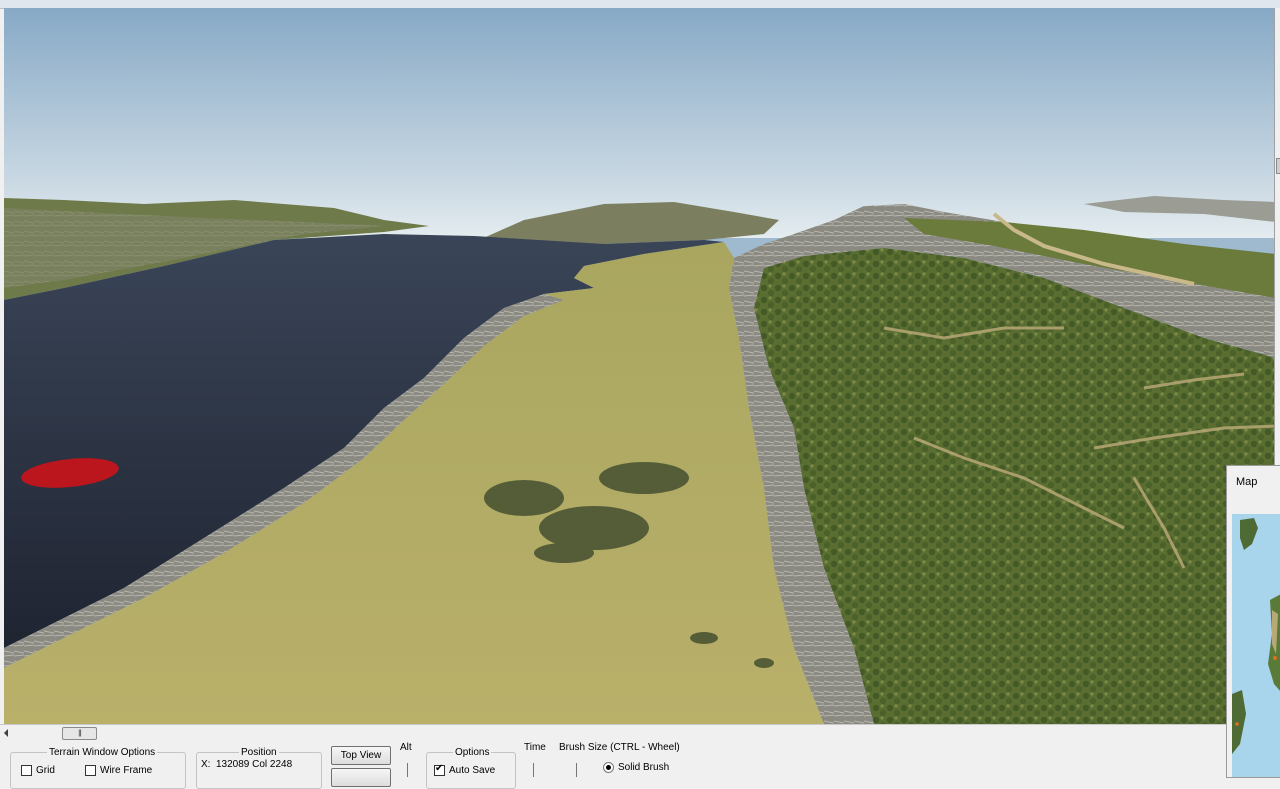  I want to click on solid-brush-label: Solid Brush, so click(644, 767).